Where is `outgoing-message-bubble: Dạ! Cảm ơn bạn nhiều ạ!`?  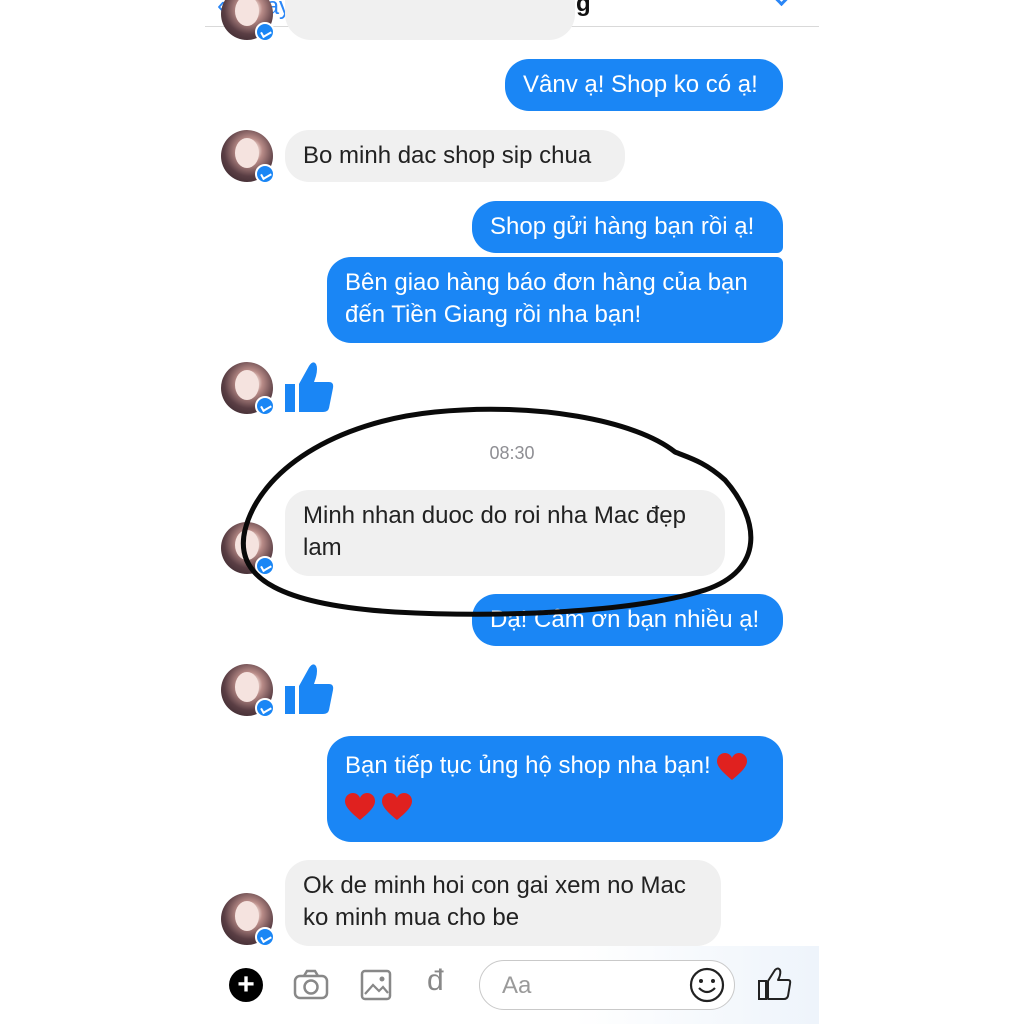 outgoing-message-bubble: Dạ! Cảm ơn bạn nhiều ạ! is located at coordinates (627, 620).